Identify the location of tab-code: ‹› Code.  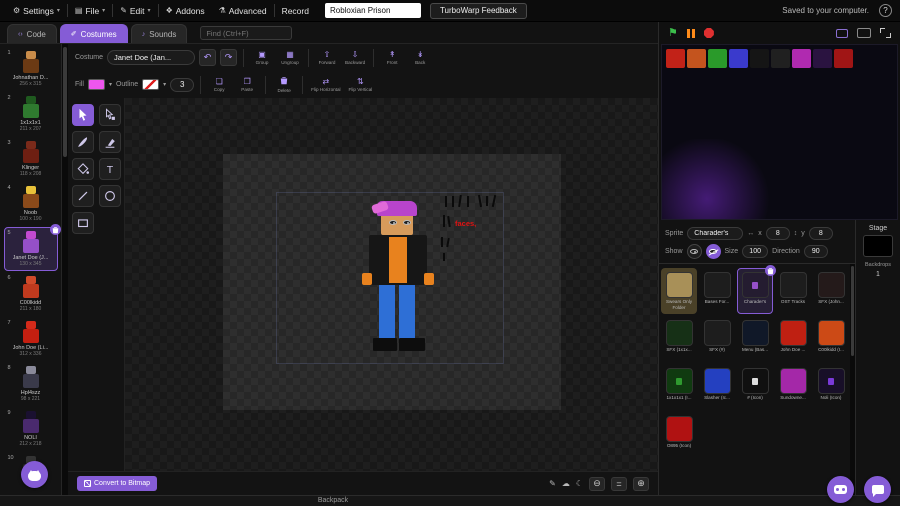
(32, 33).